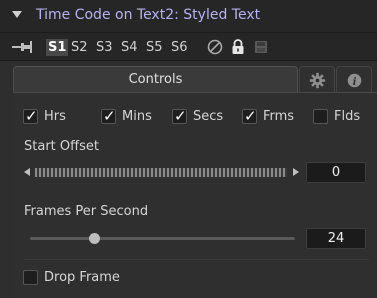 Image resolution: width=377 pixels, height=298 pixels. I want to click on checkbox-flds: Flds, so click(338, 117).